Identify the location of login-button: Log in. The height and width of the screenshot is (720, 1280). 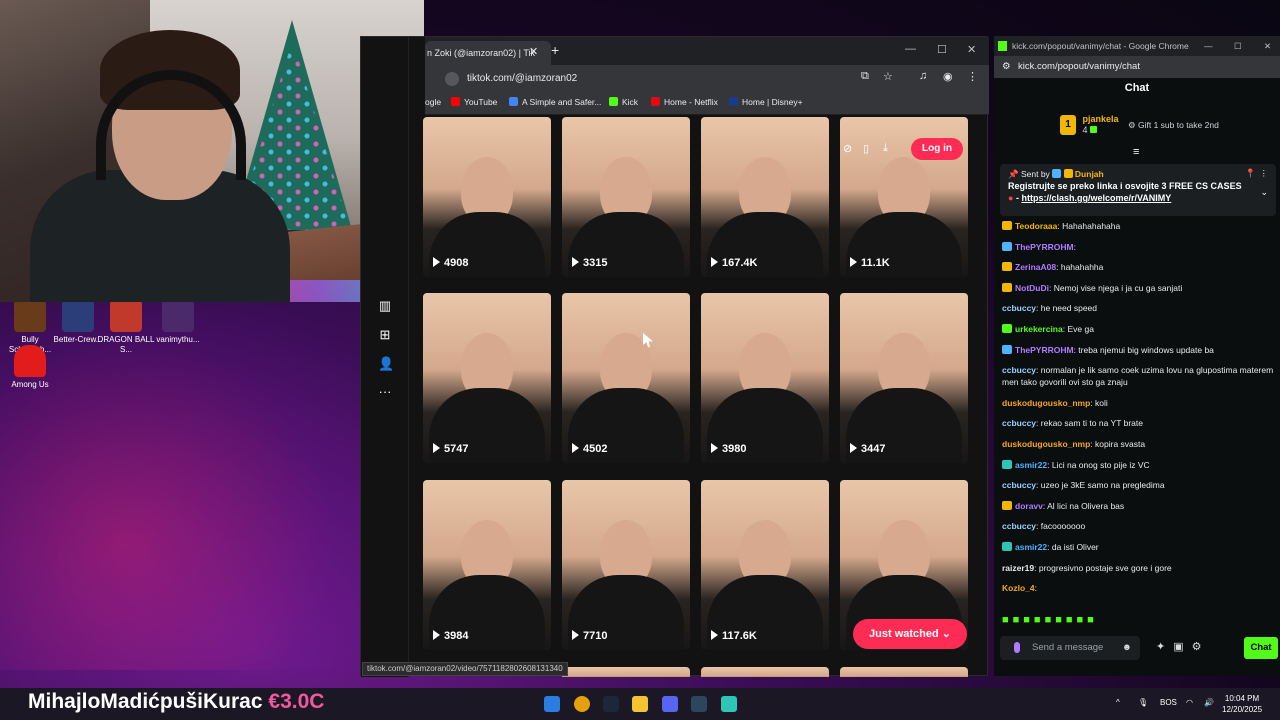
(937, 149).